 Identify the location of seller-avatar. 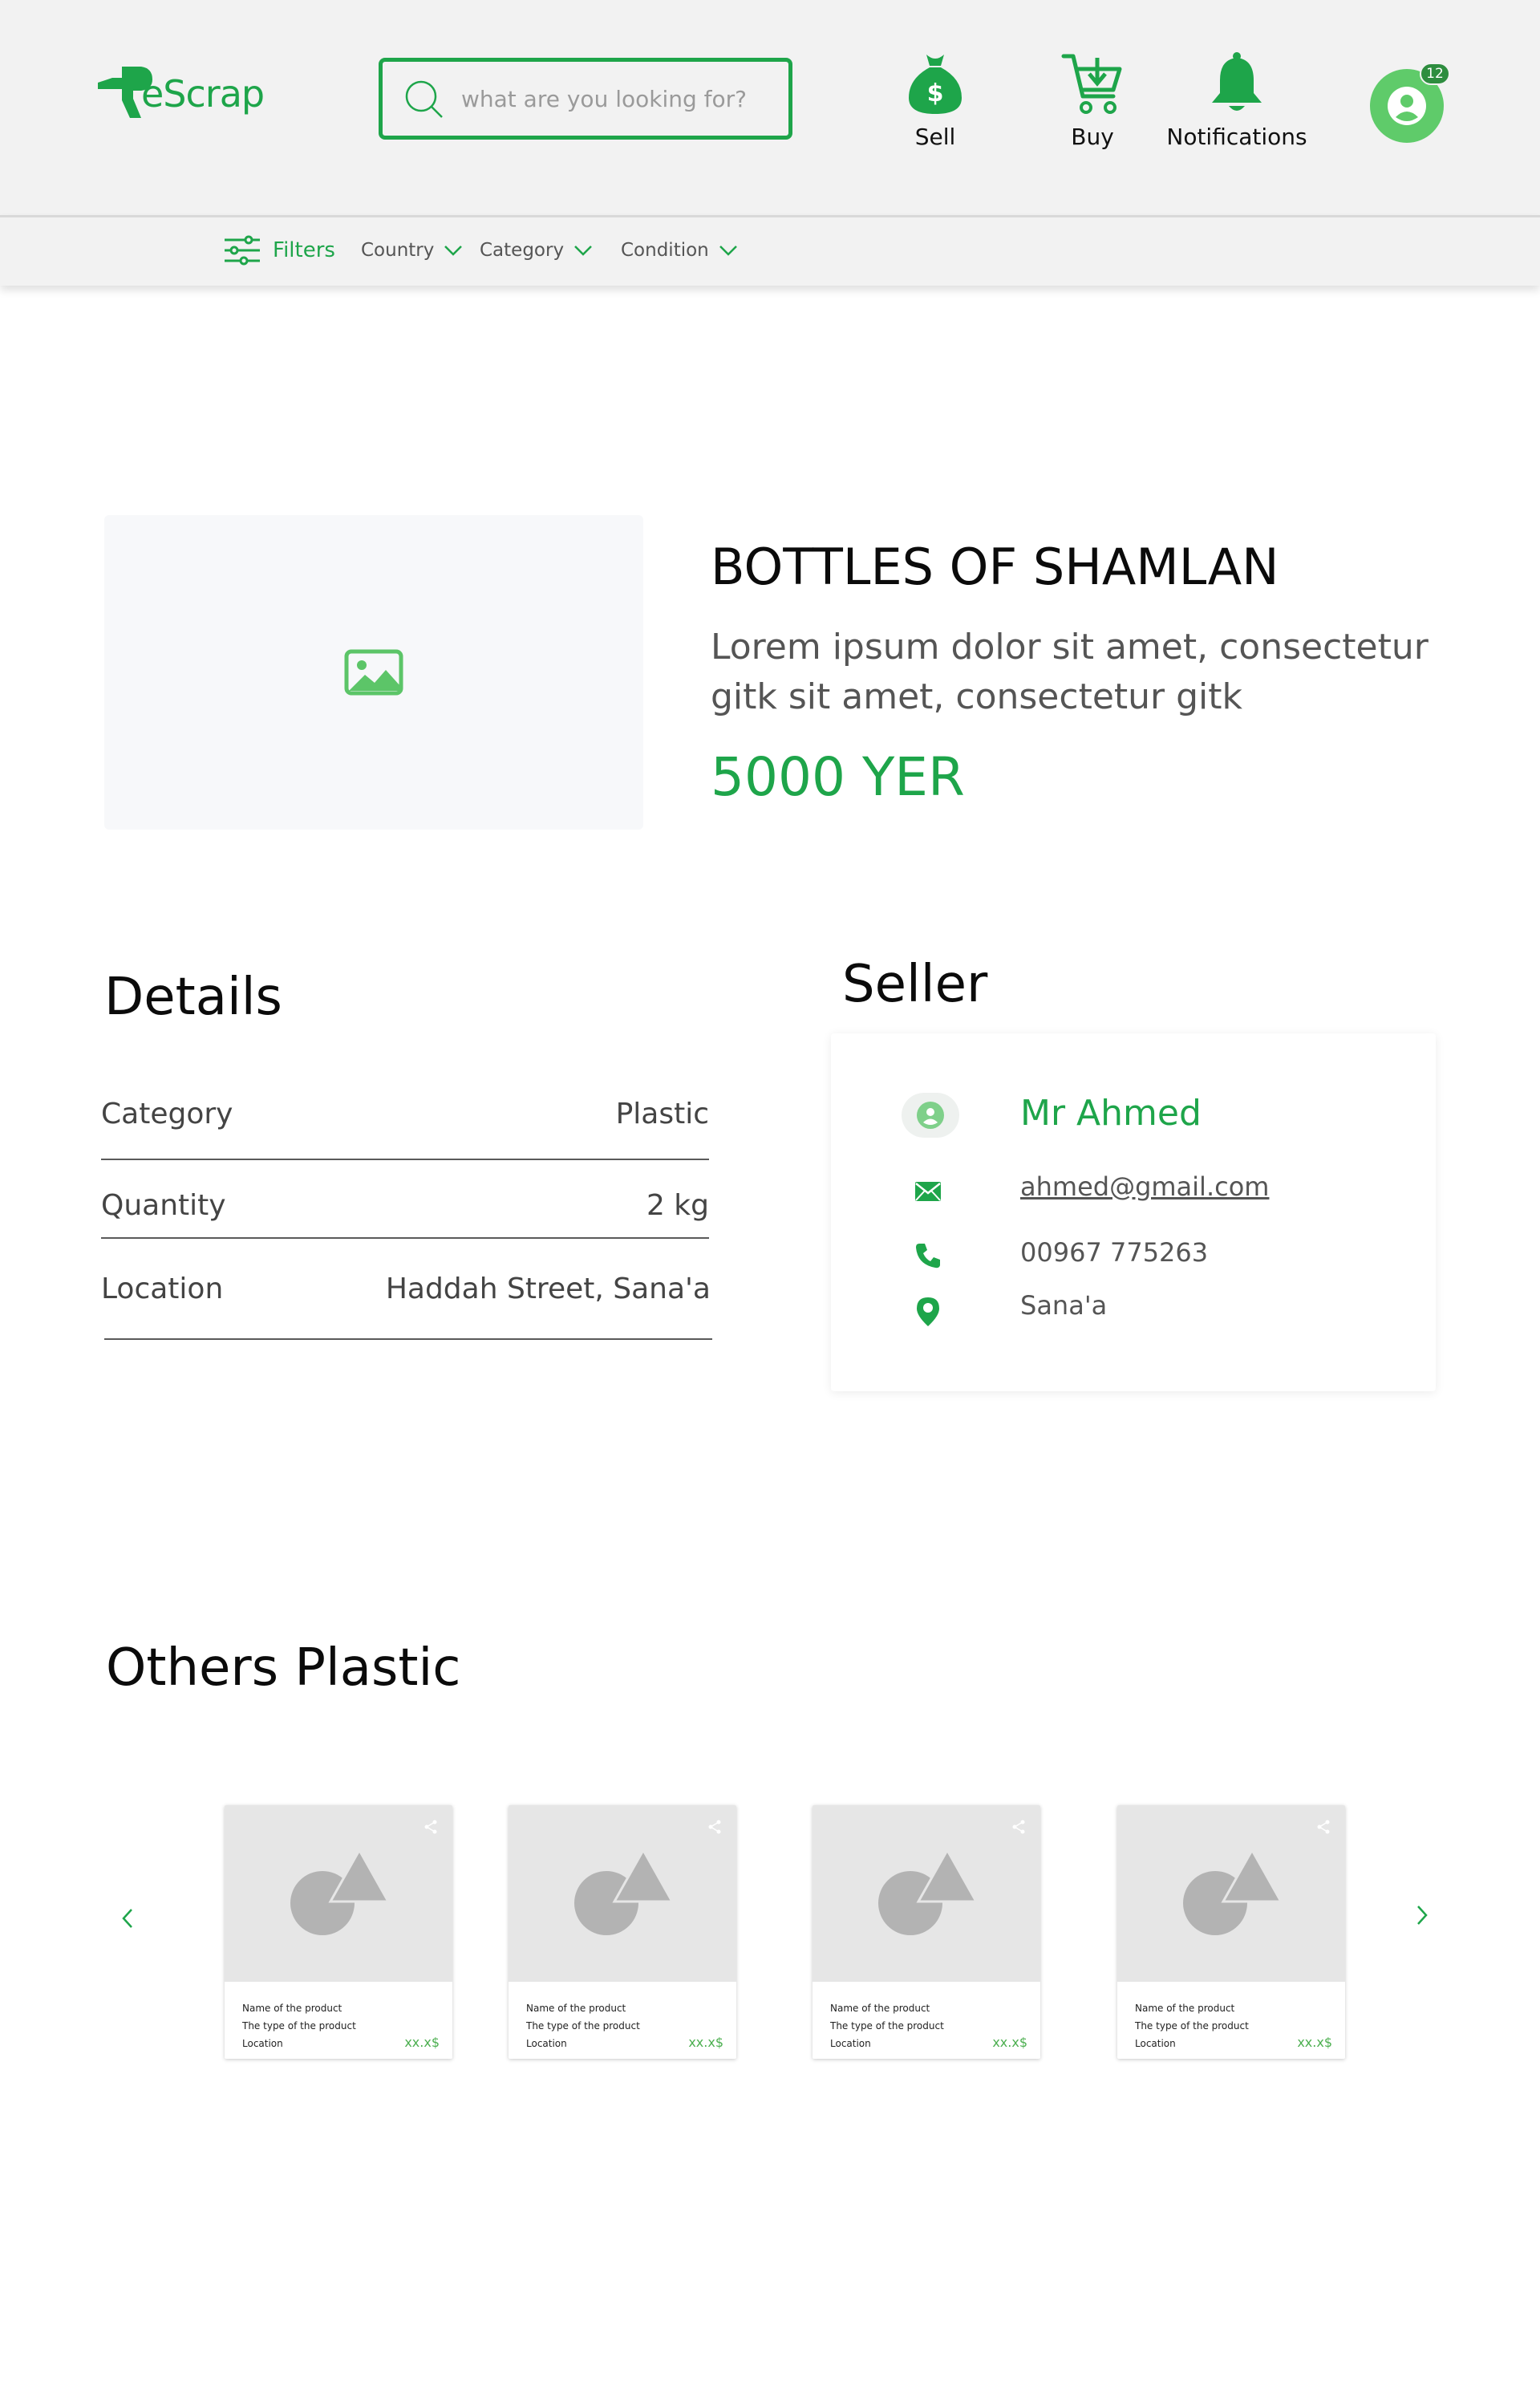
(930, 1116).